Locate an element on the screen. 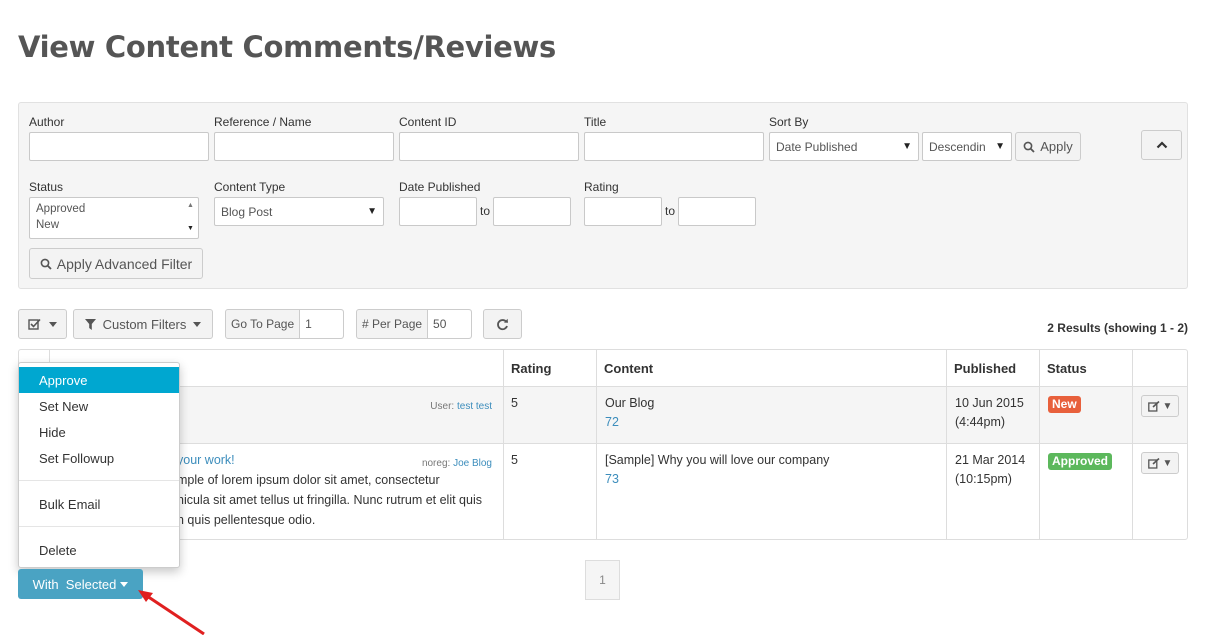 The height and width of the screenshot is (635, 1216). chevron-up-icon is located at coordinates (1161, 145).